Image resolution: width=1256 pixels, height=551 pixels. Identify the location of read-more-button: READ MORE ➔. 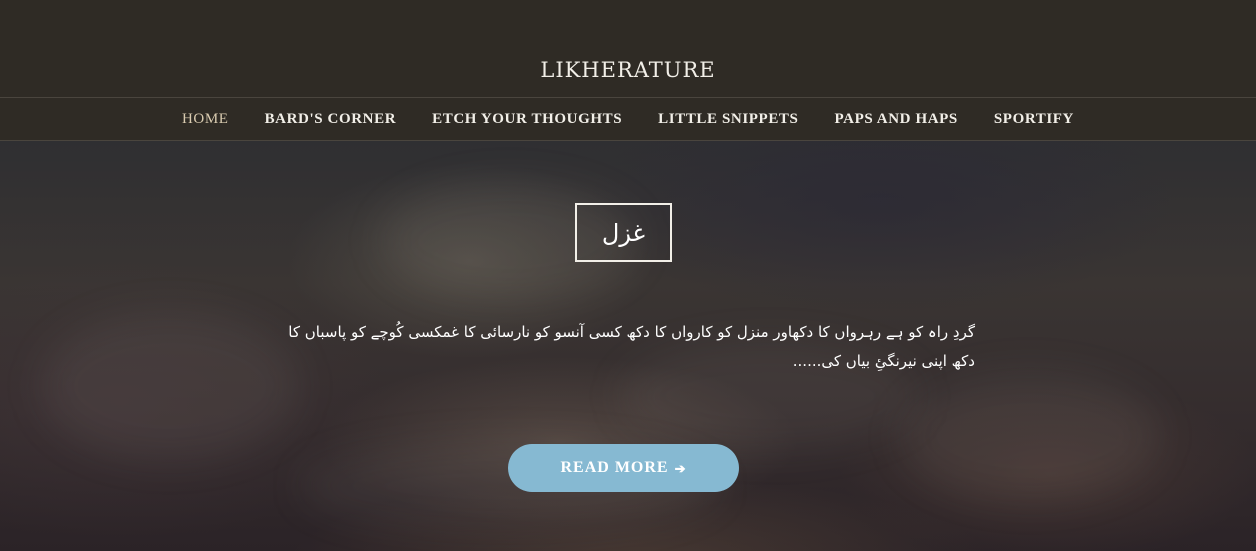
(623, 468).